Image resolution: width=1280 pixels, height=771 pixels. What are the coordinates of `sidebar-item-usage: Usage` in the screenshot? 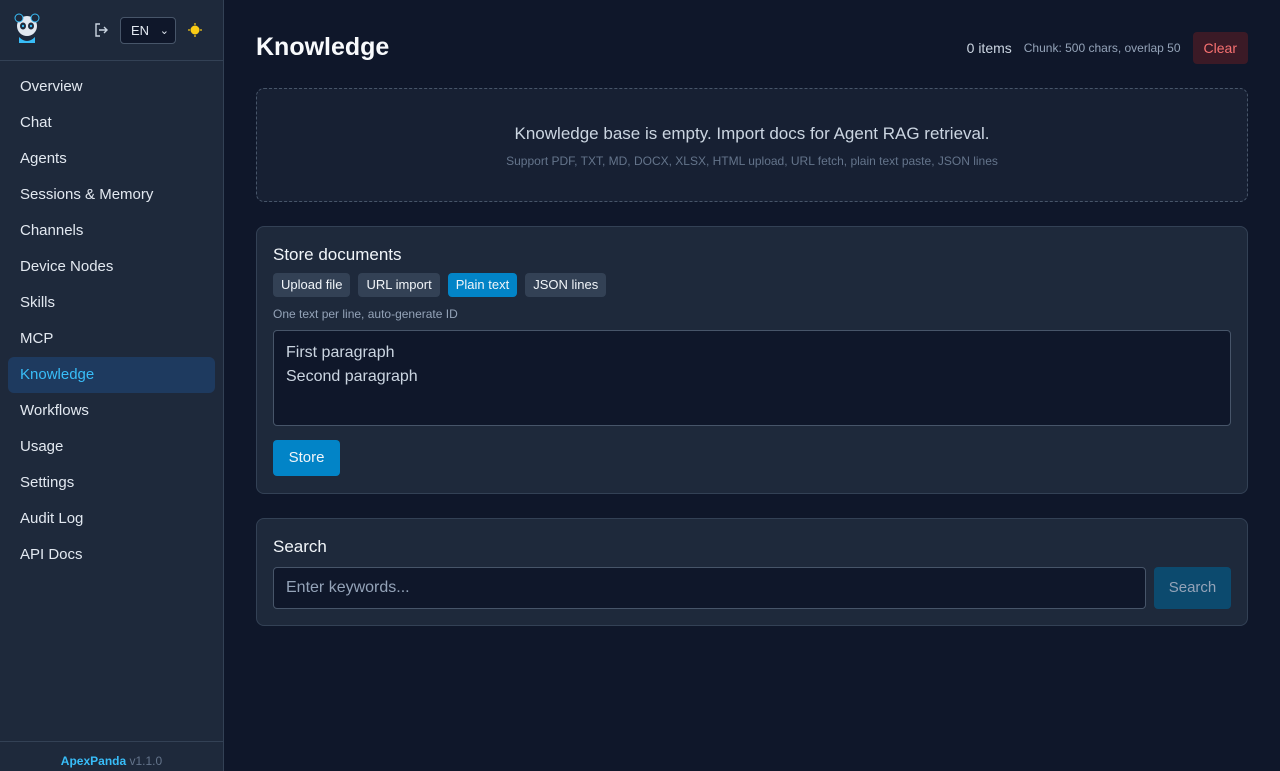 It's located at (111, 447).